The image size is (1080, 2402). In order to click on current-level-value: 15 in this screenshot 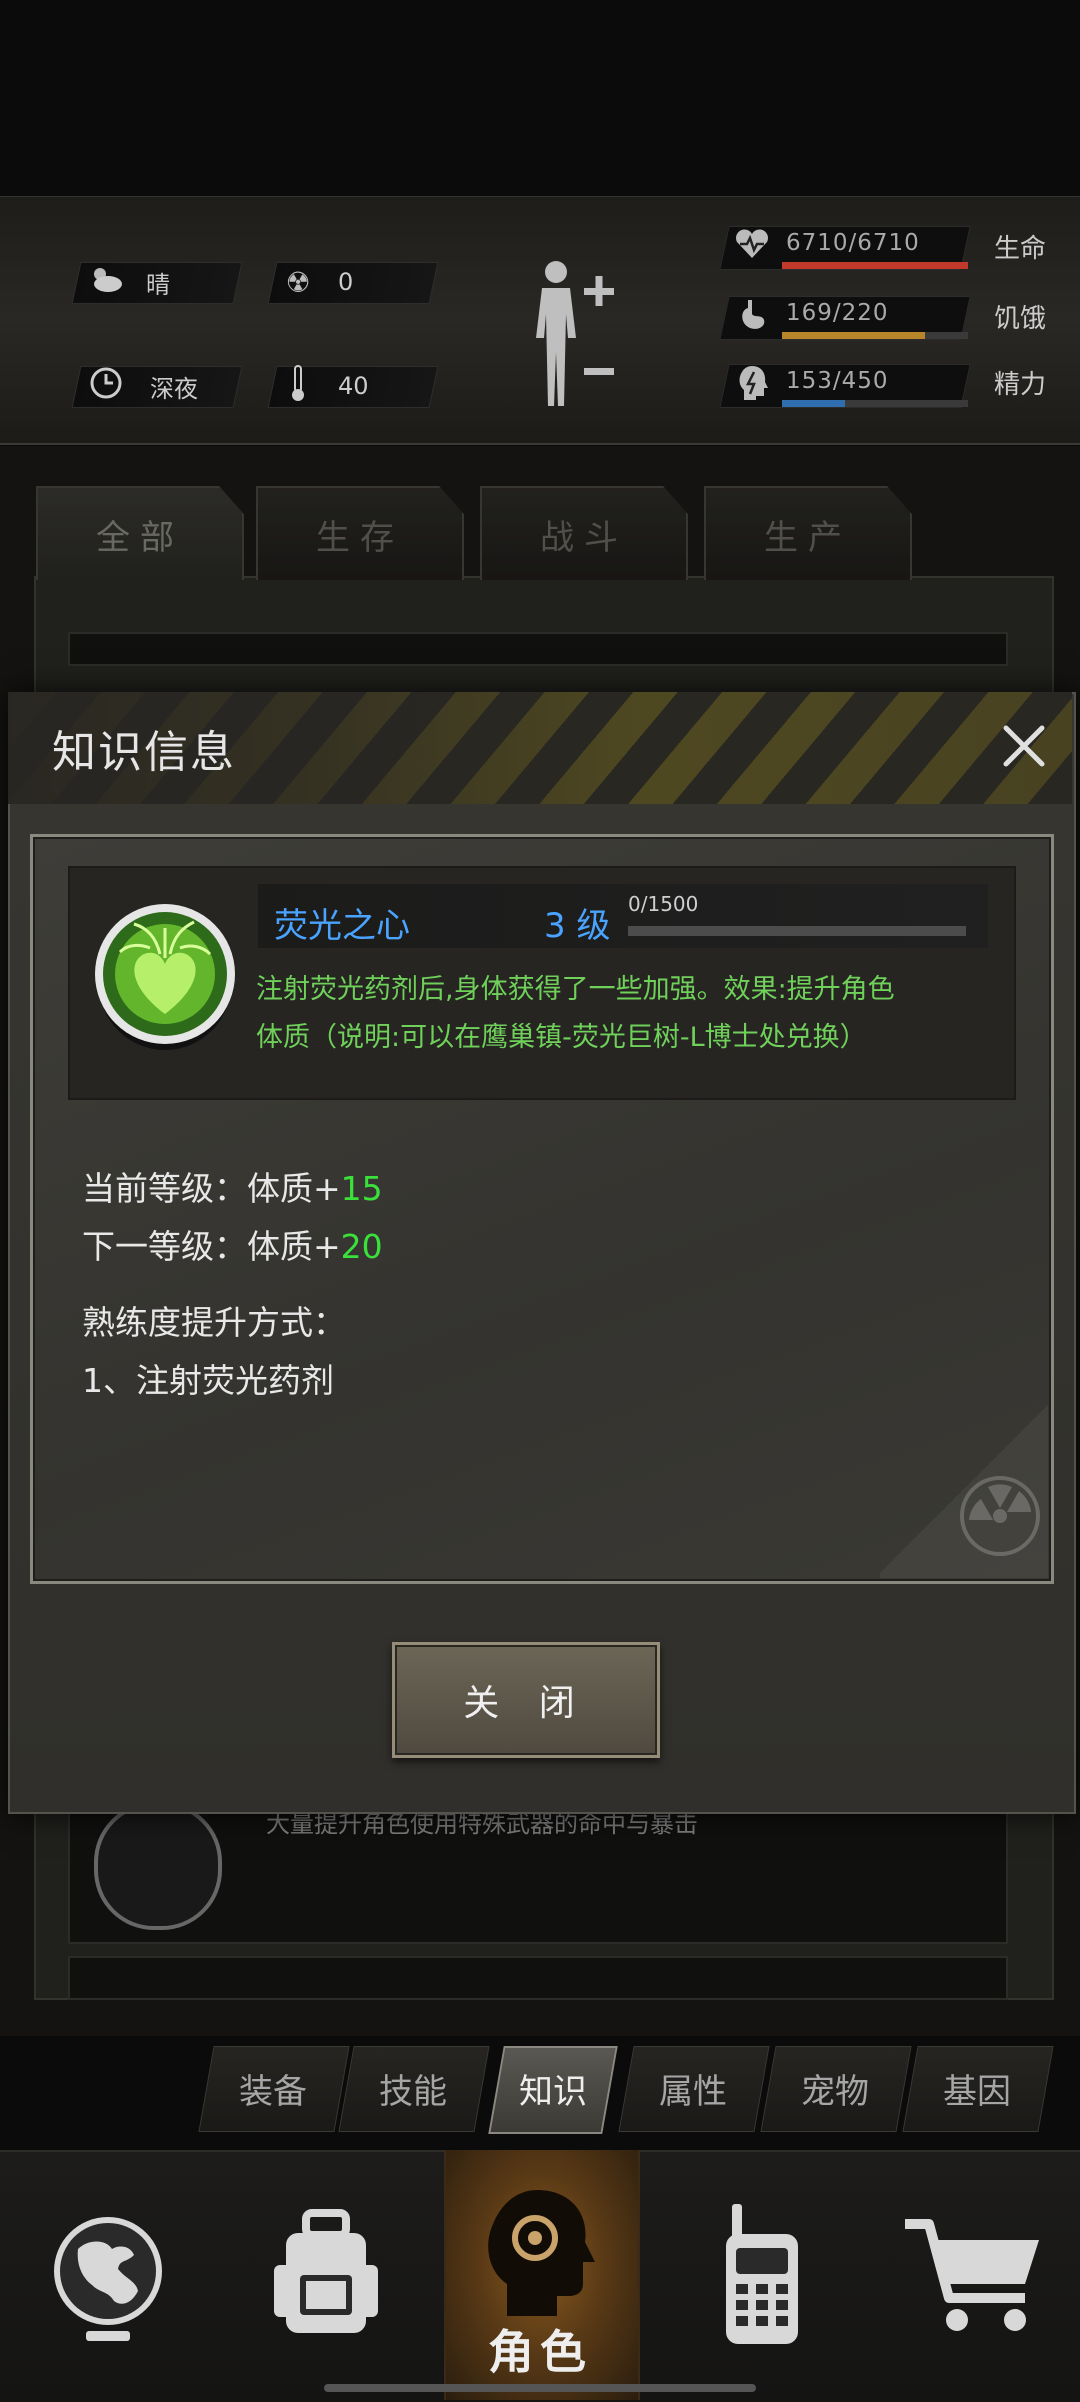, I will do `click(361, 1188)`.